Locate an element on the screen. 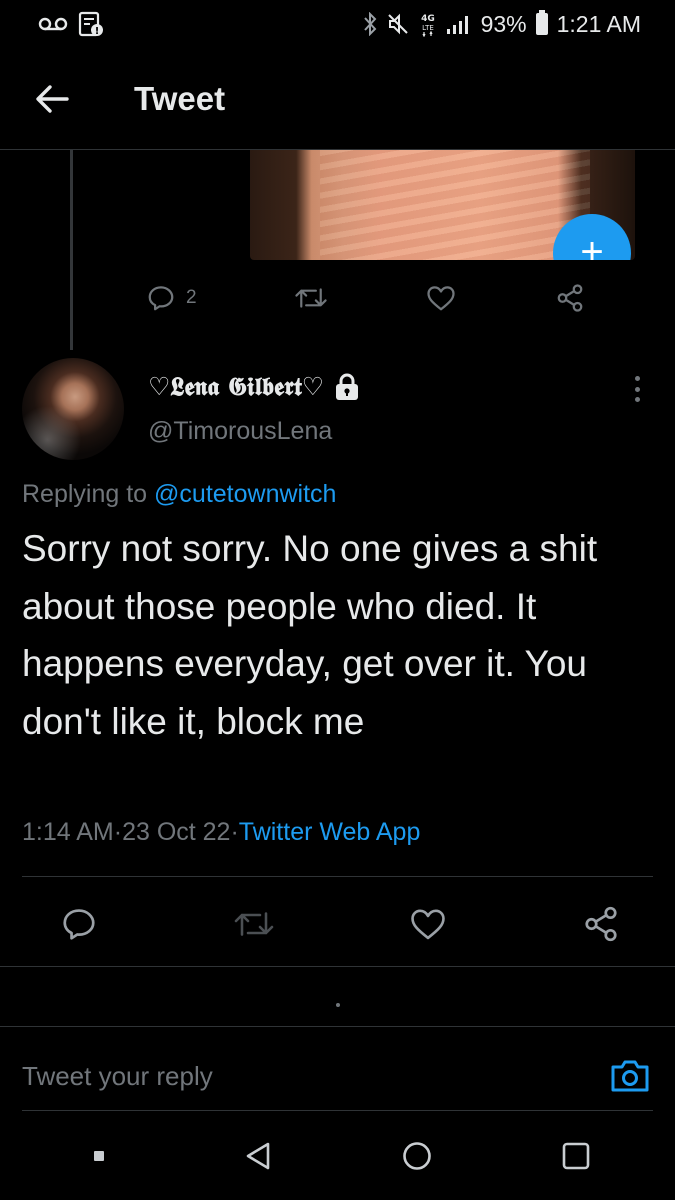 This screenshot has width=675, height=1200. network-icon: 4G LTE is located at coordinates (428, 24).